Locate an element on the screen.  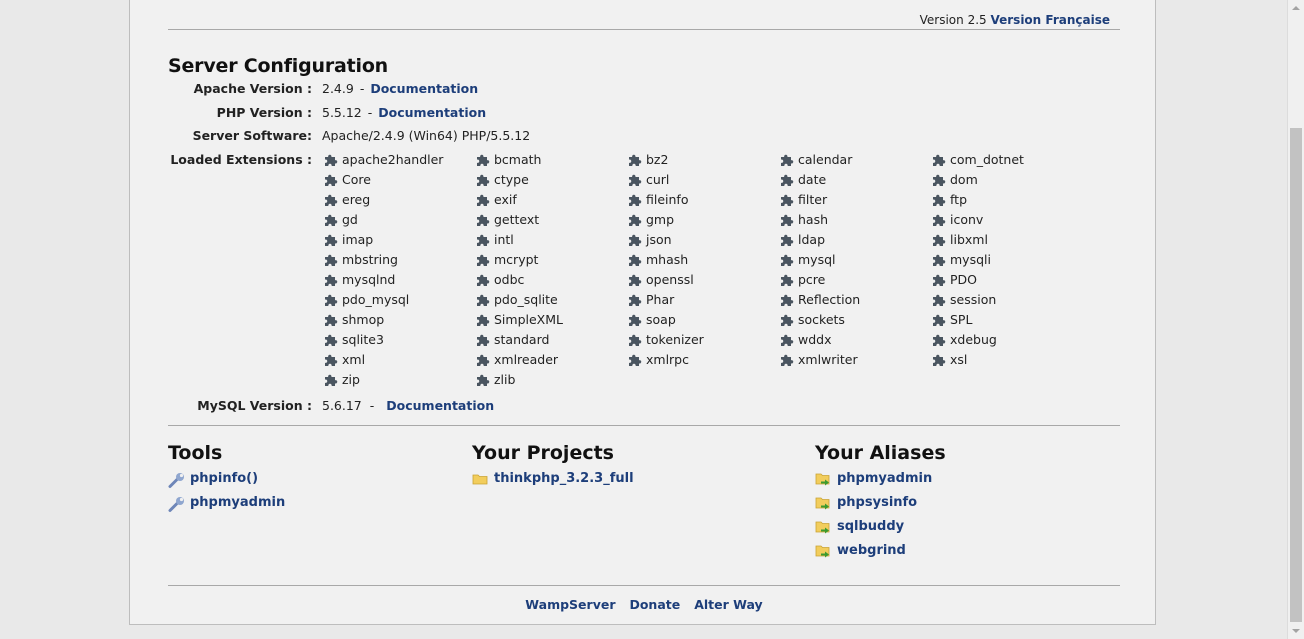
php-label: PHP Version : is located at coordinates (264, 112).